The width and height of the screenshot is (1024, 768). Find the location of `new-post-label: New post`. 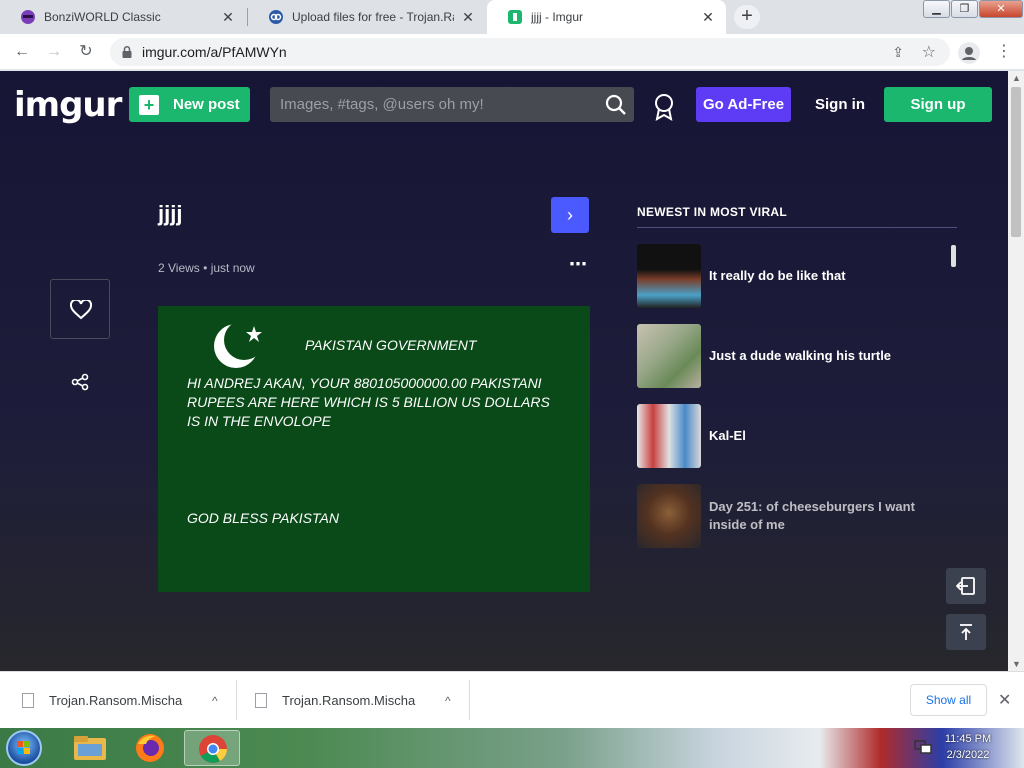

new-post-label: New post is located at coordinates (206, 104).